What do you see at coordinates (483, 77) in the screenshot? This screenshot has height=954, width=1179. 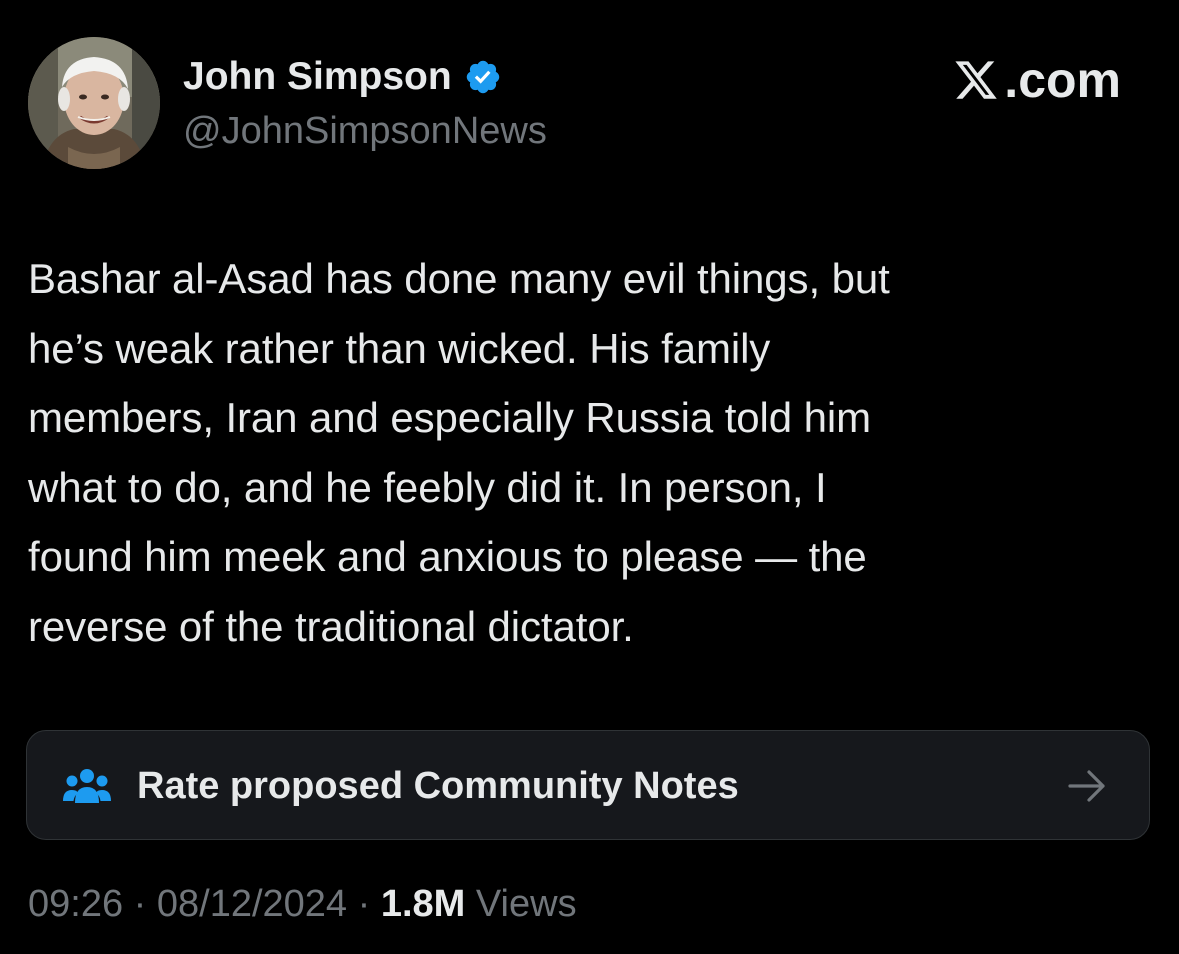 I see `verified-badge-icon` at bounding box center [483, 77].